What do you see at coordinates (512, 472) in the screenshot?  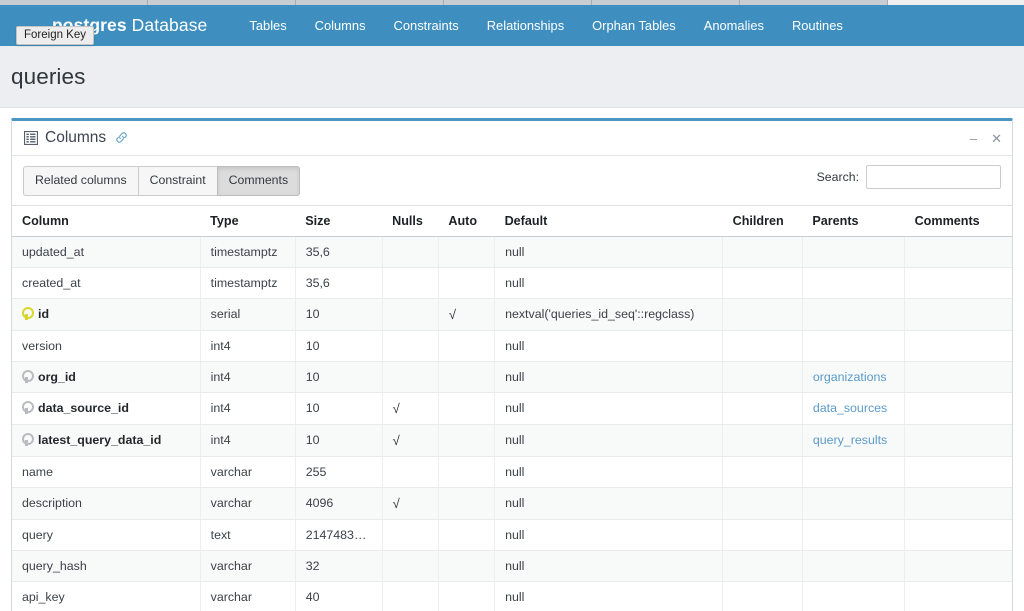 I see `table-row: name varchar 255 null` at bounding box center [512, 472].